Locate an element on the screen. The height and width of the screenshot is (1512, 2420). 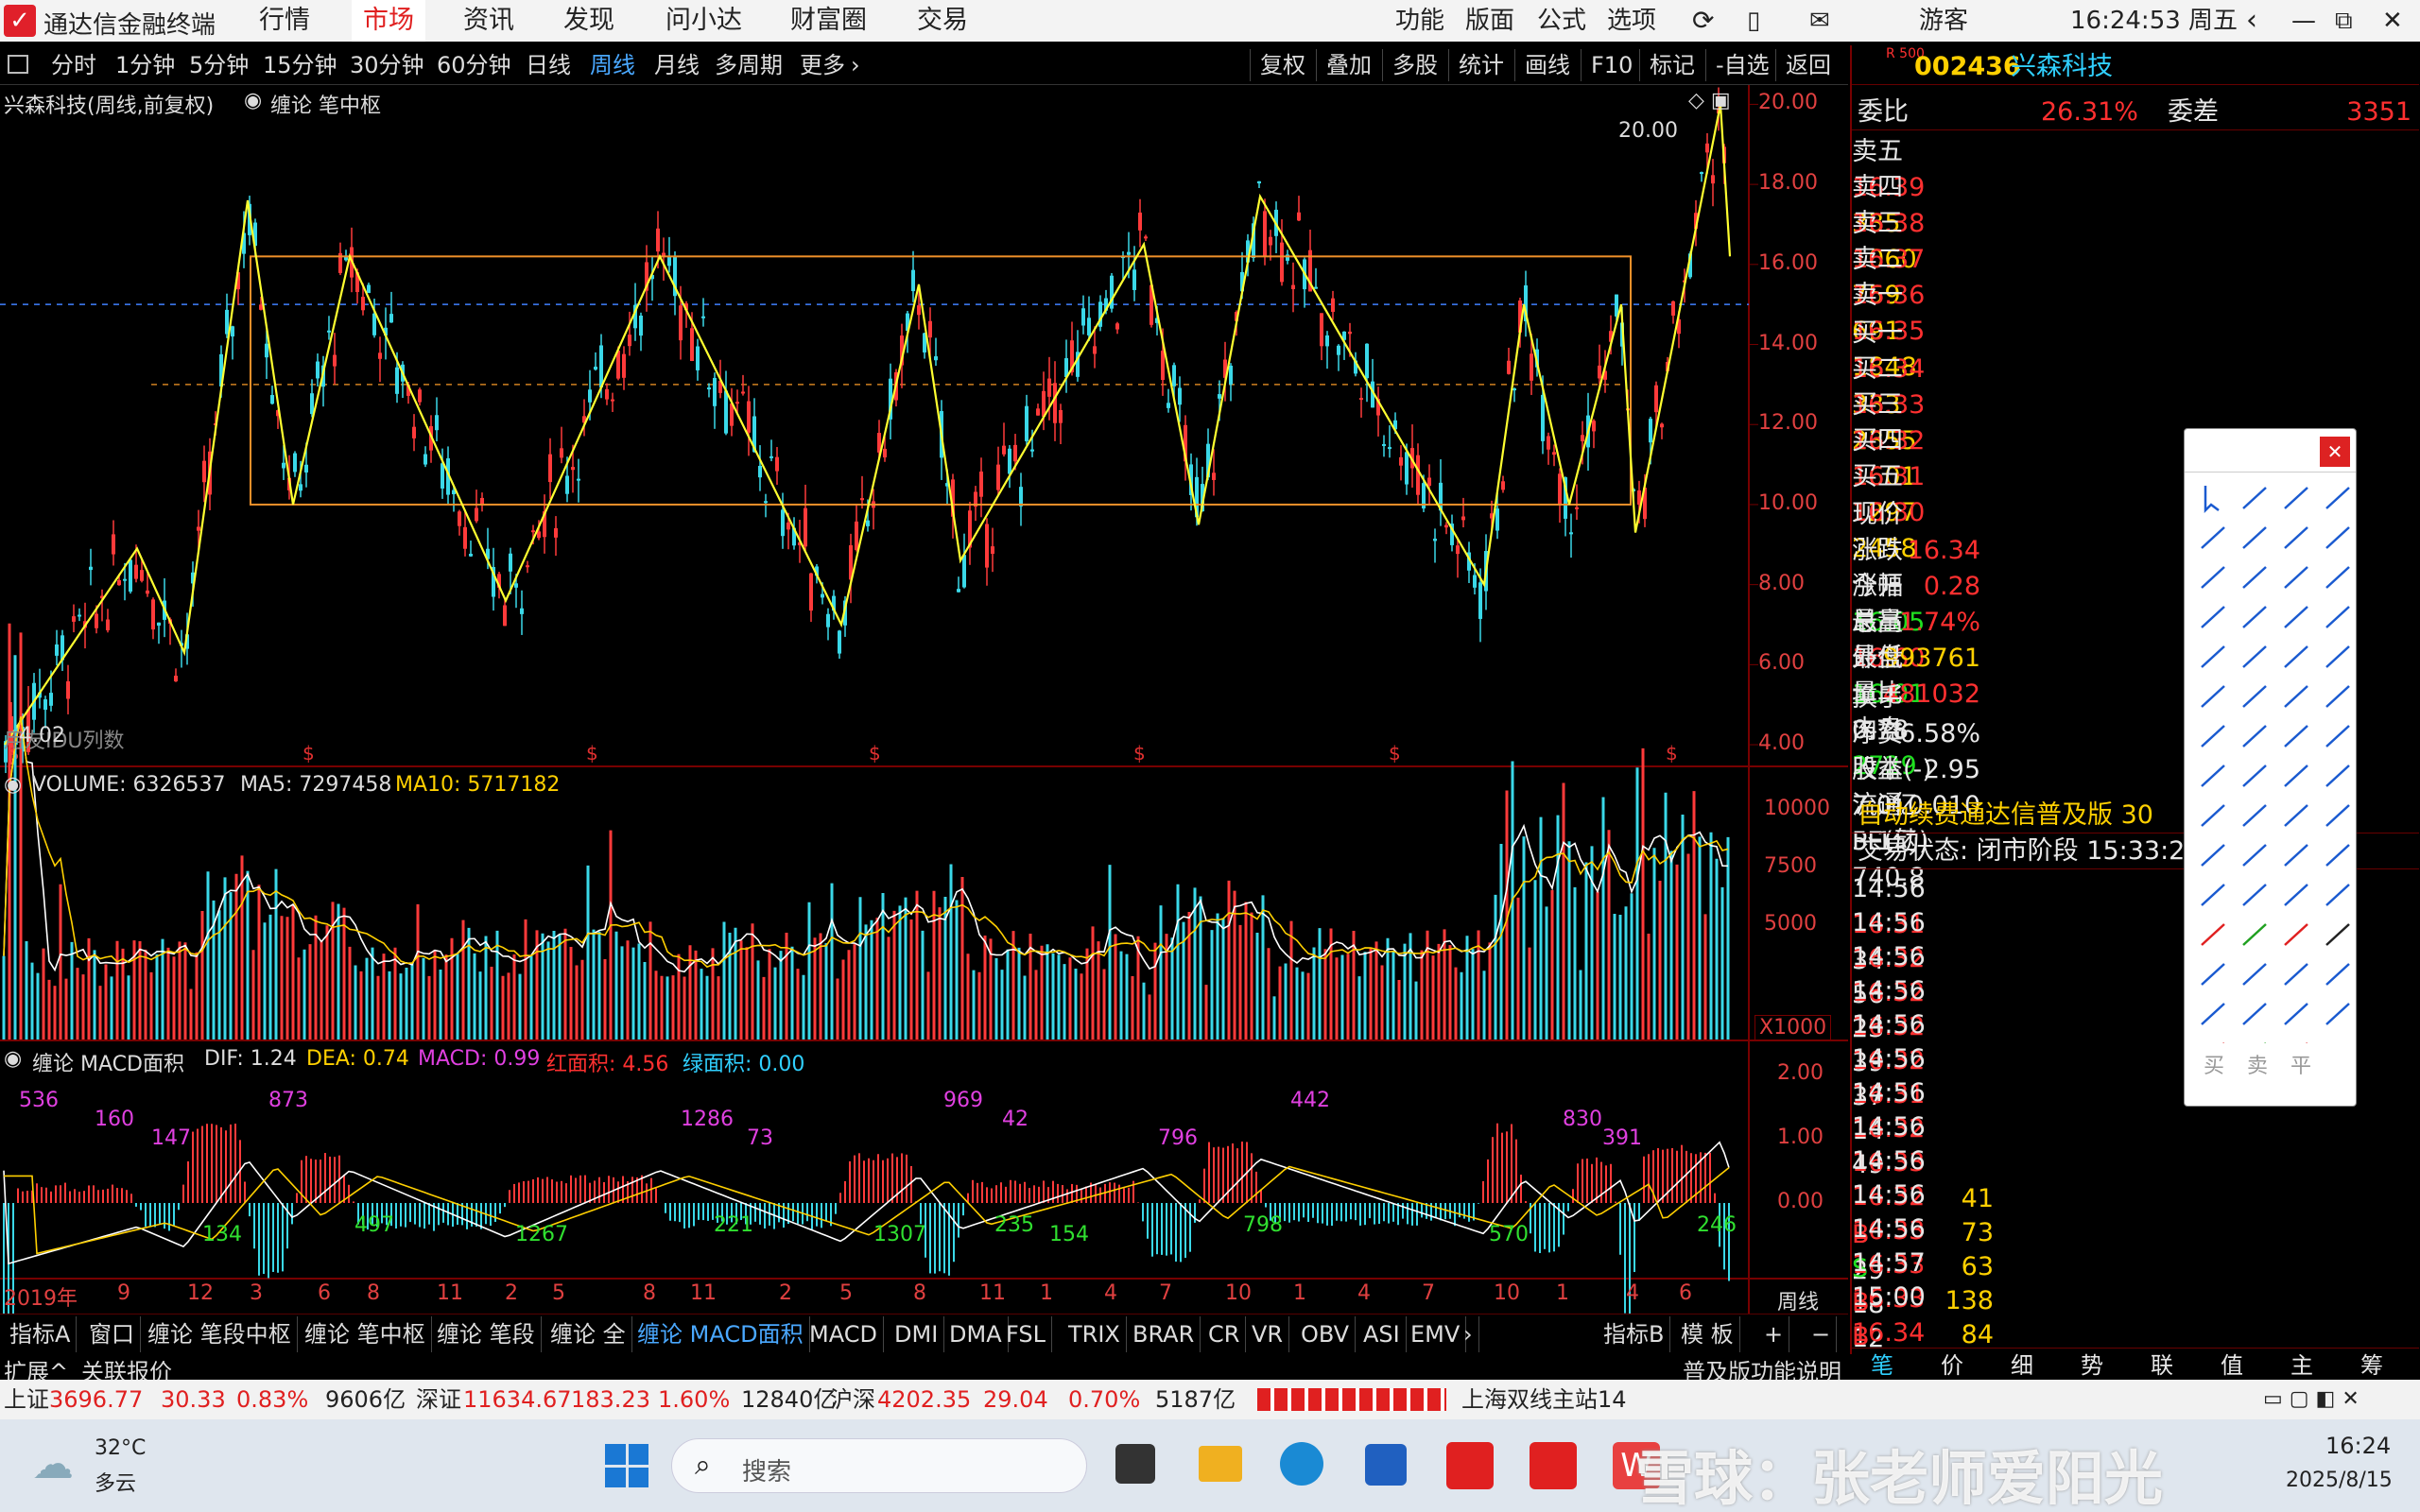
ask-row: 卖三 16.37 759 is located at coordinates (2135, 258).